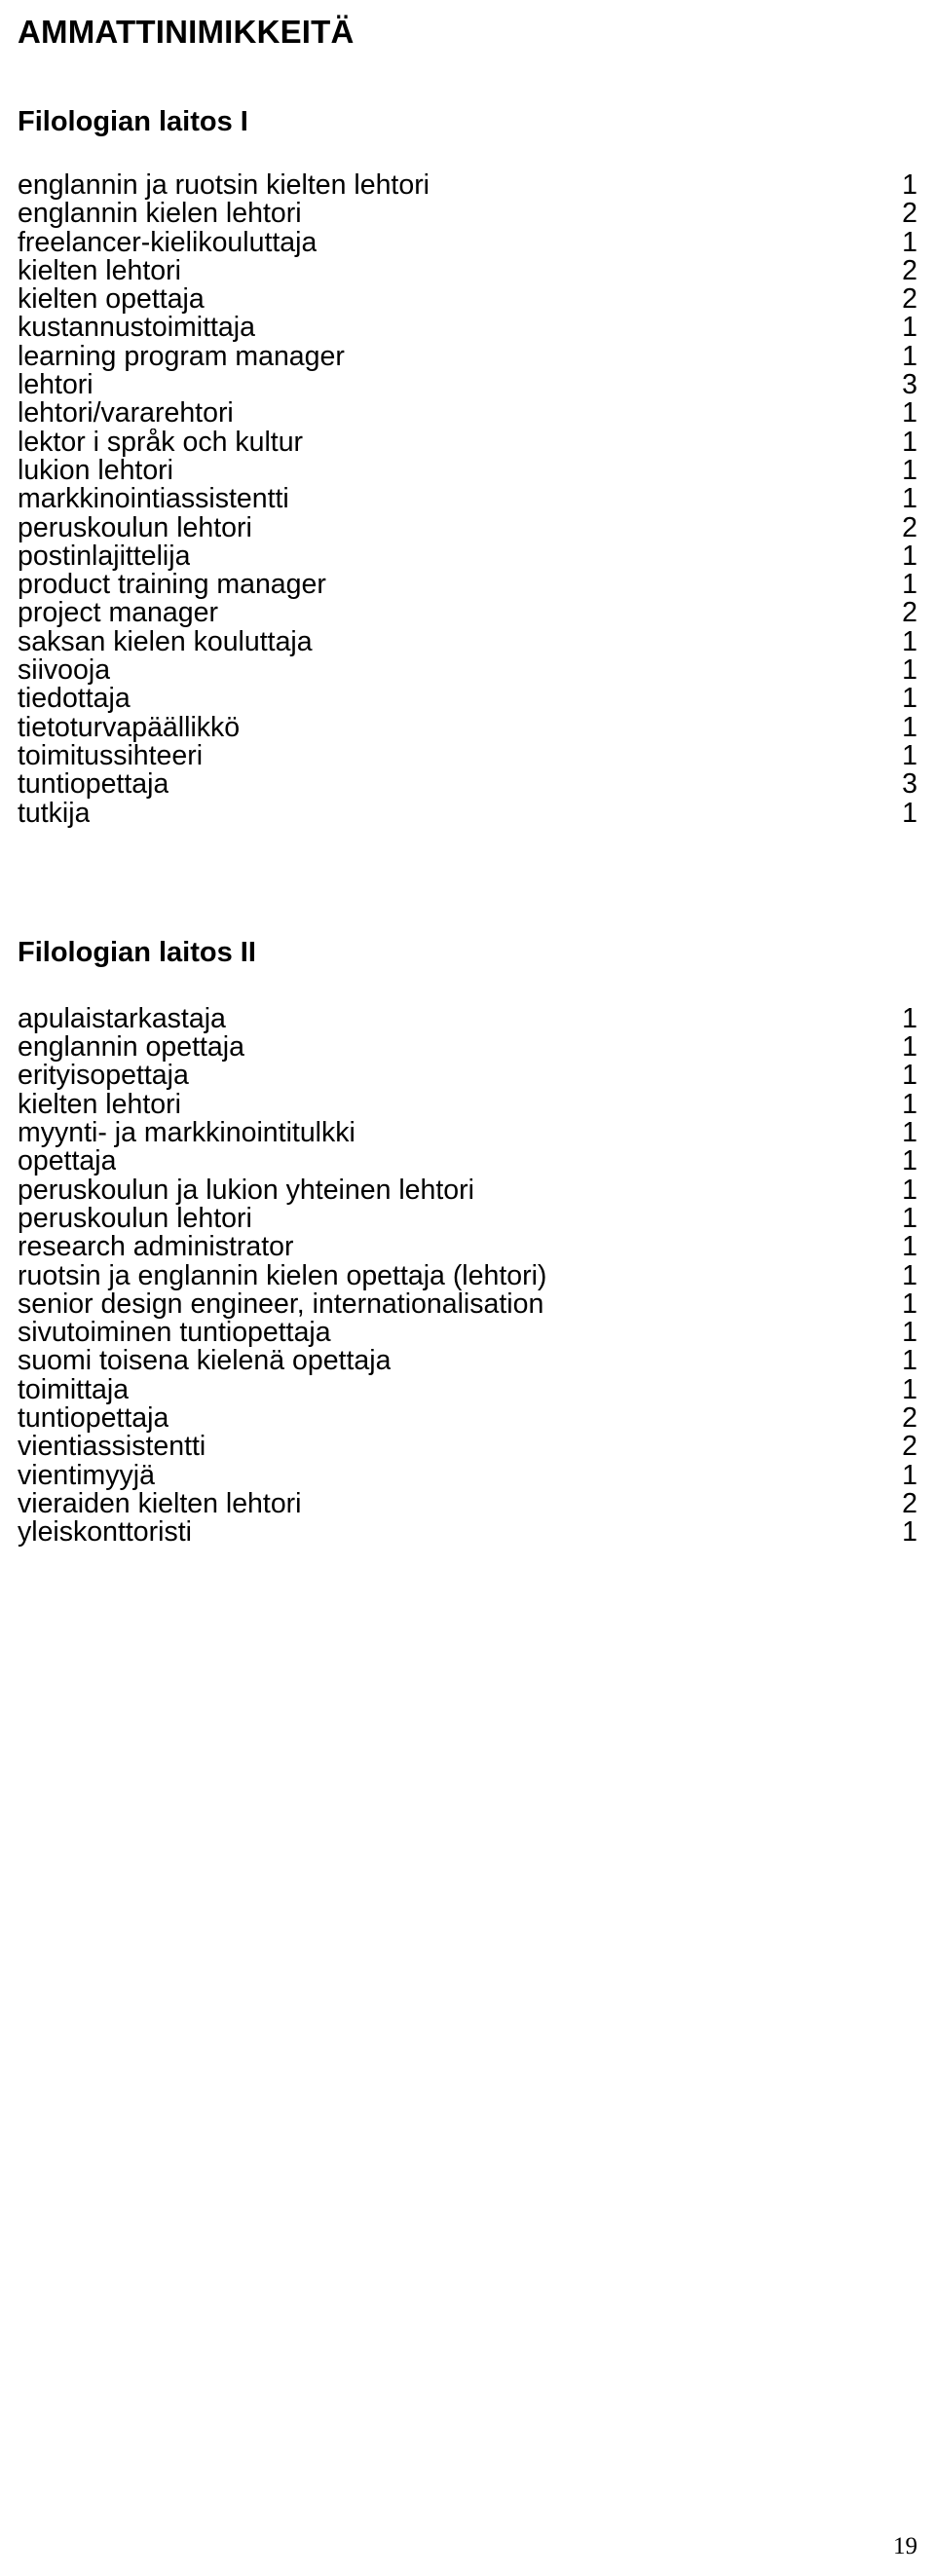 This screenshot has width=935, height=2576. I want to click on entry-row: project manager 2, so click(468, 613).